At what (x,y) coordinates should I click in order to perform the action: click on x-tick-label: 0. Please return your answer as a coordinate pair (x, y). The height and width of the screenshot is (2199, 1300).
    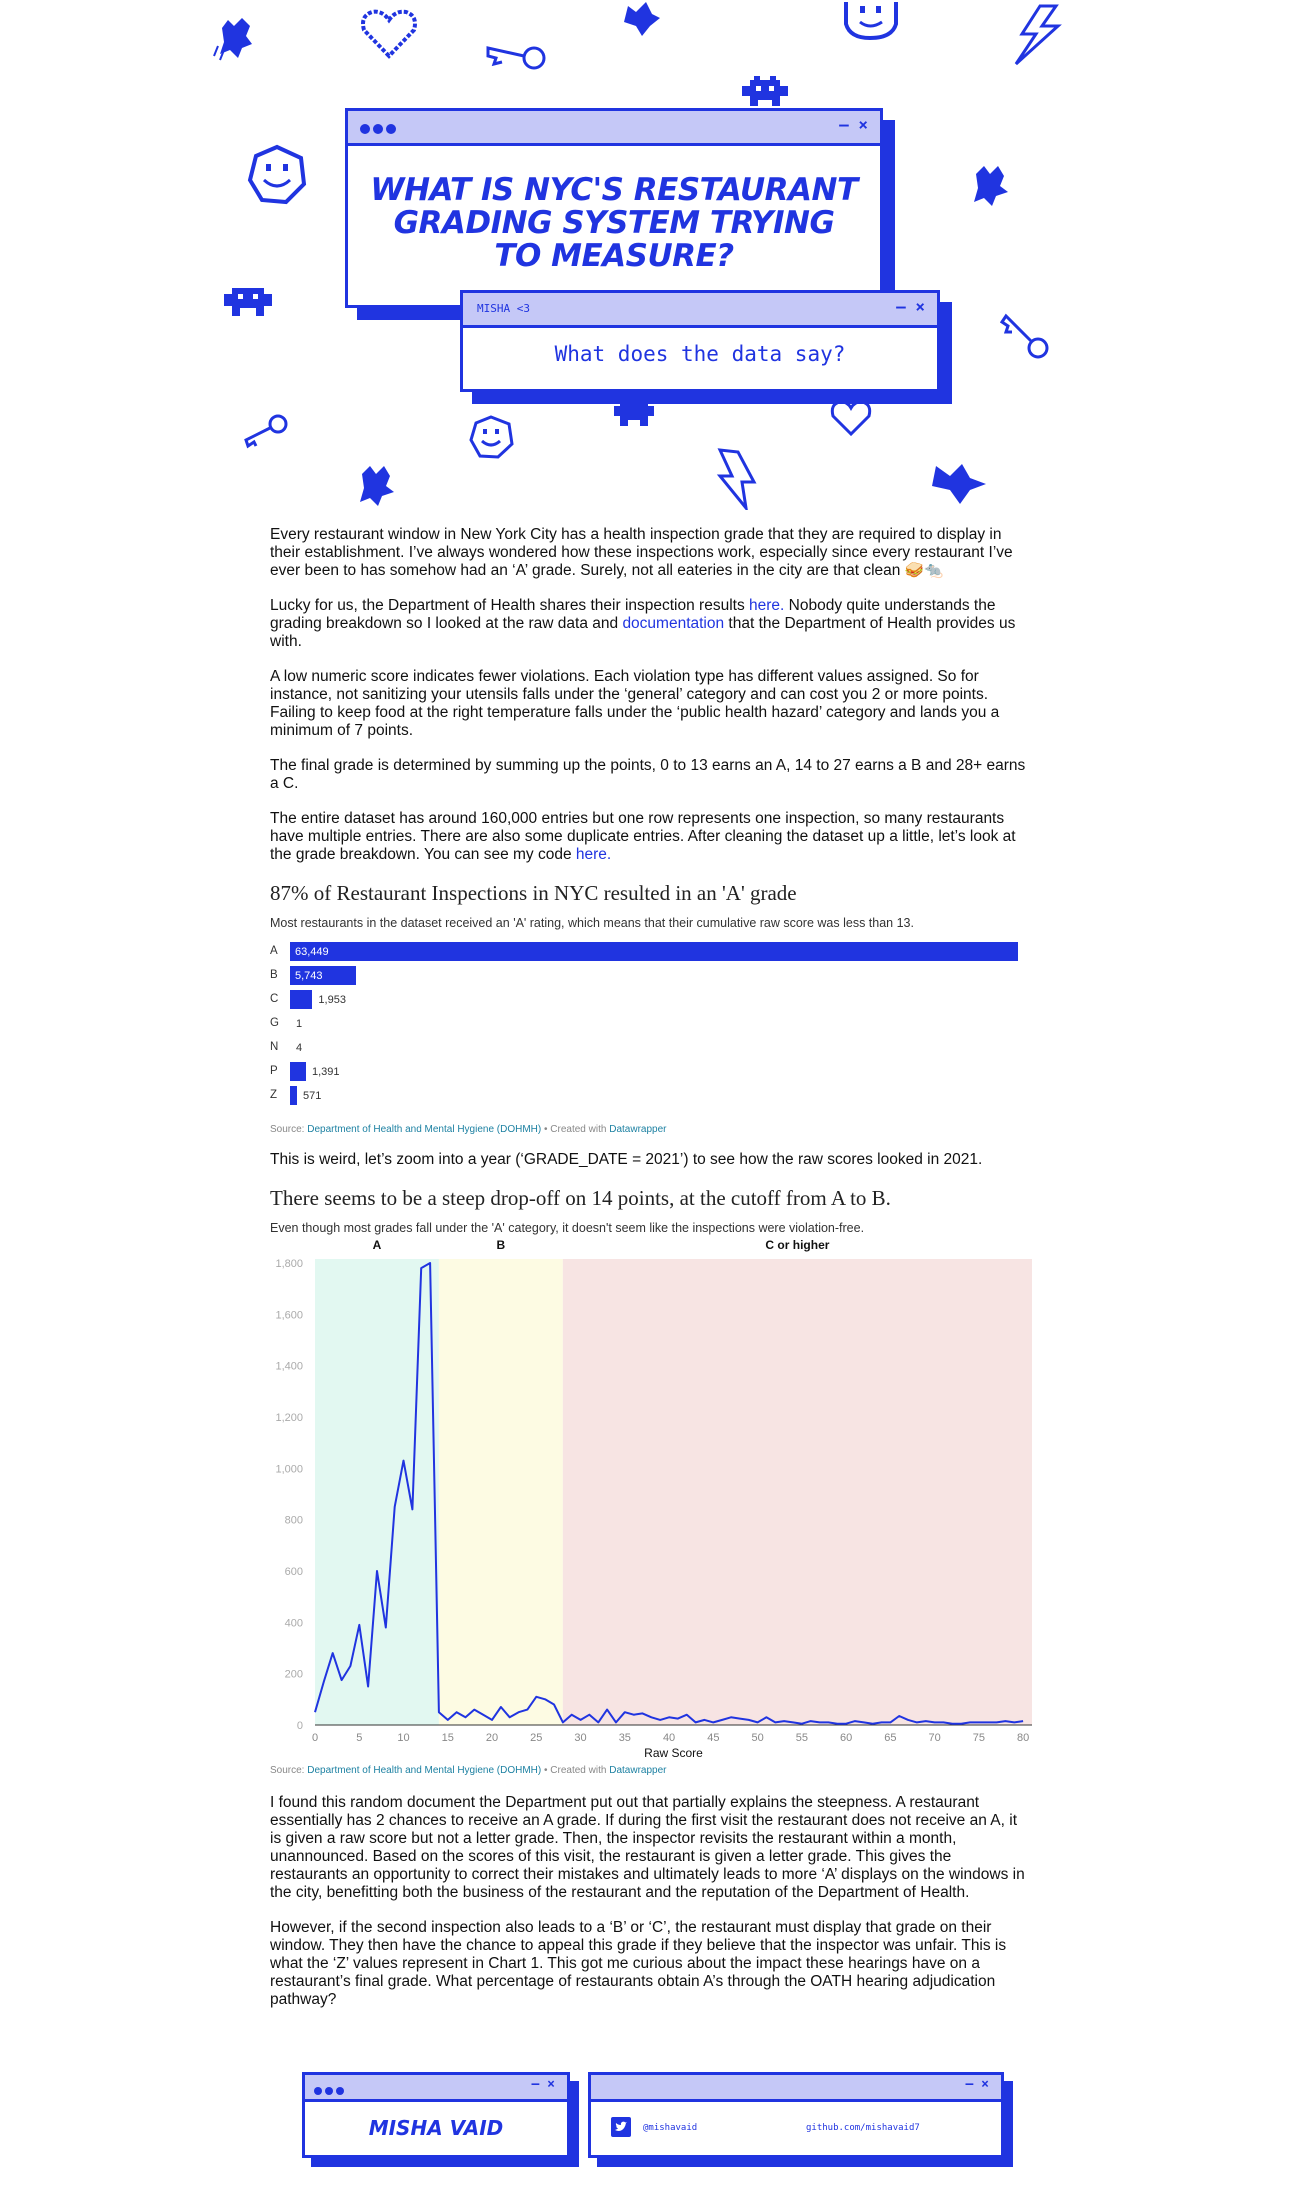
    Looking at the image, I should click on (315, 1738).